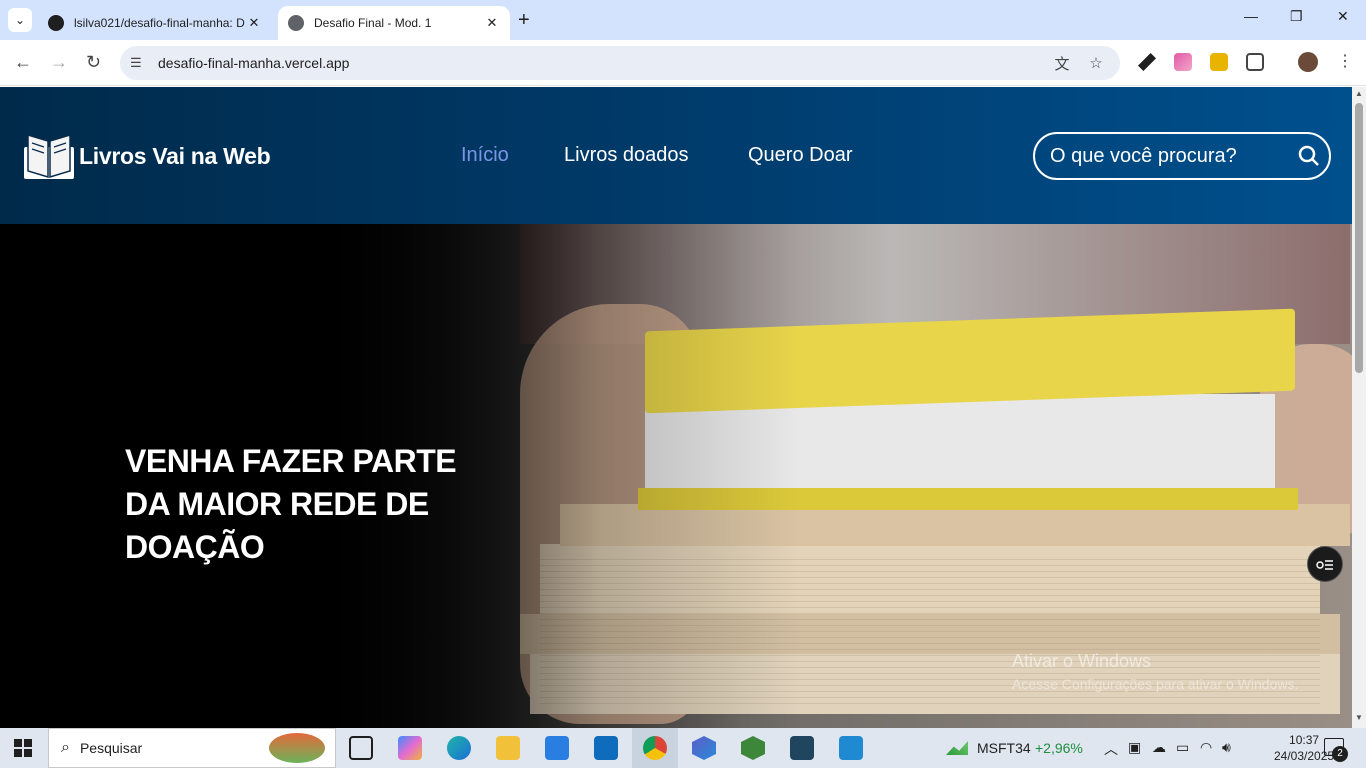 This screenshot has height=768, width=1366. I want to click on new-tab-plus-icon: +, so click(524, 20).